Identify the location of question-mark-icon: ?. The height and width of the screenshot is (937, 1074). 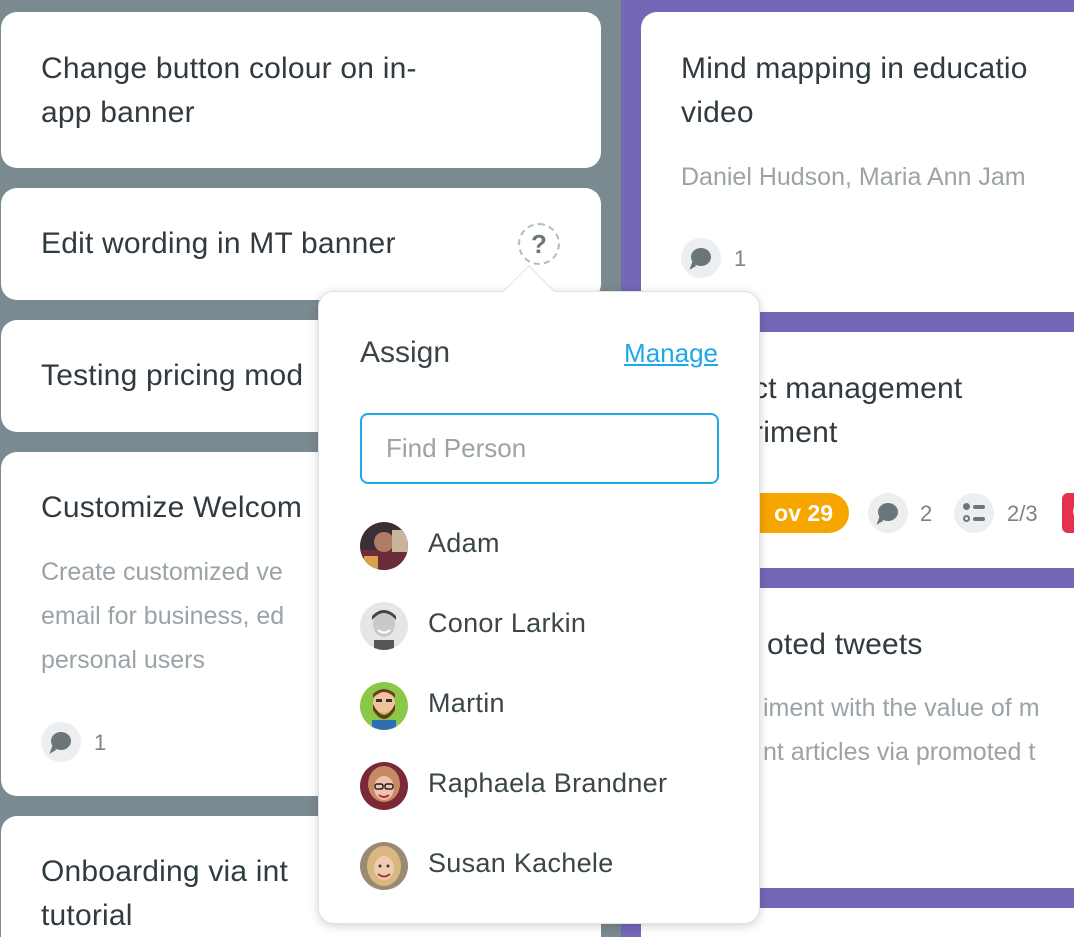
(539, 244).